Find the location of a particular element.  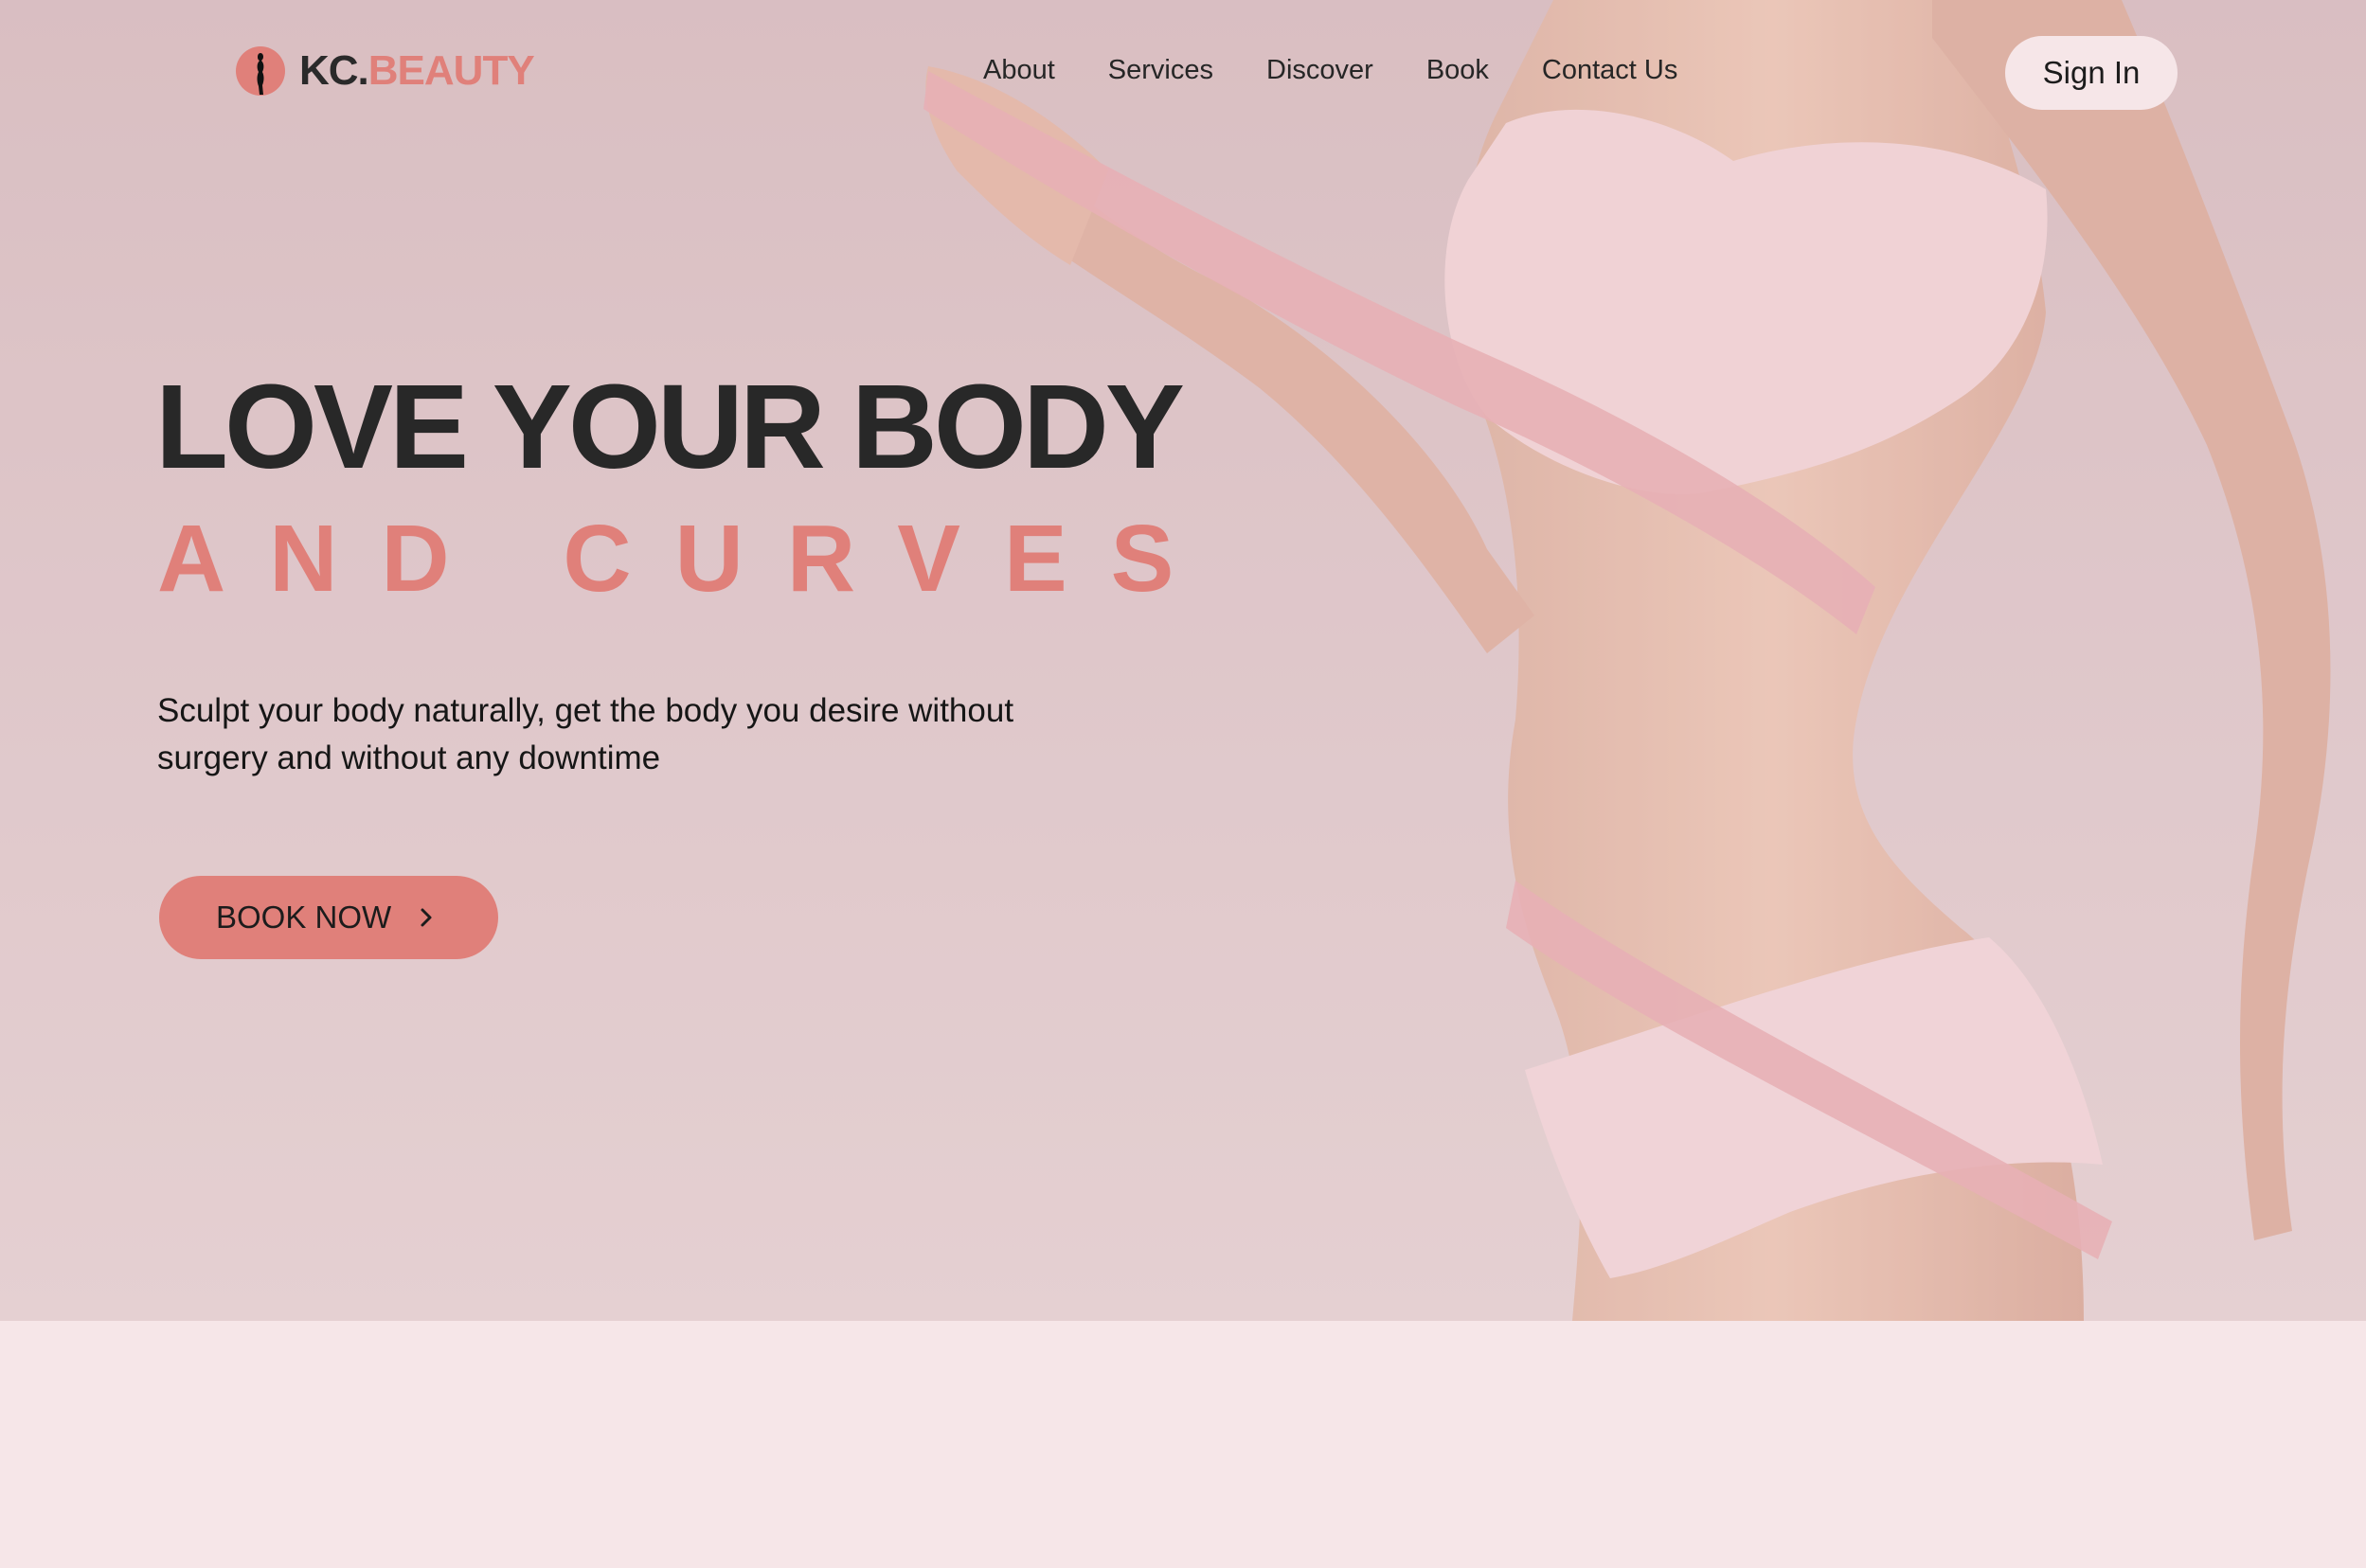

main-nav: About Services Discover Book Contact Us is located at coordinates (1330, 70).